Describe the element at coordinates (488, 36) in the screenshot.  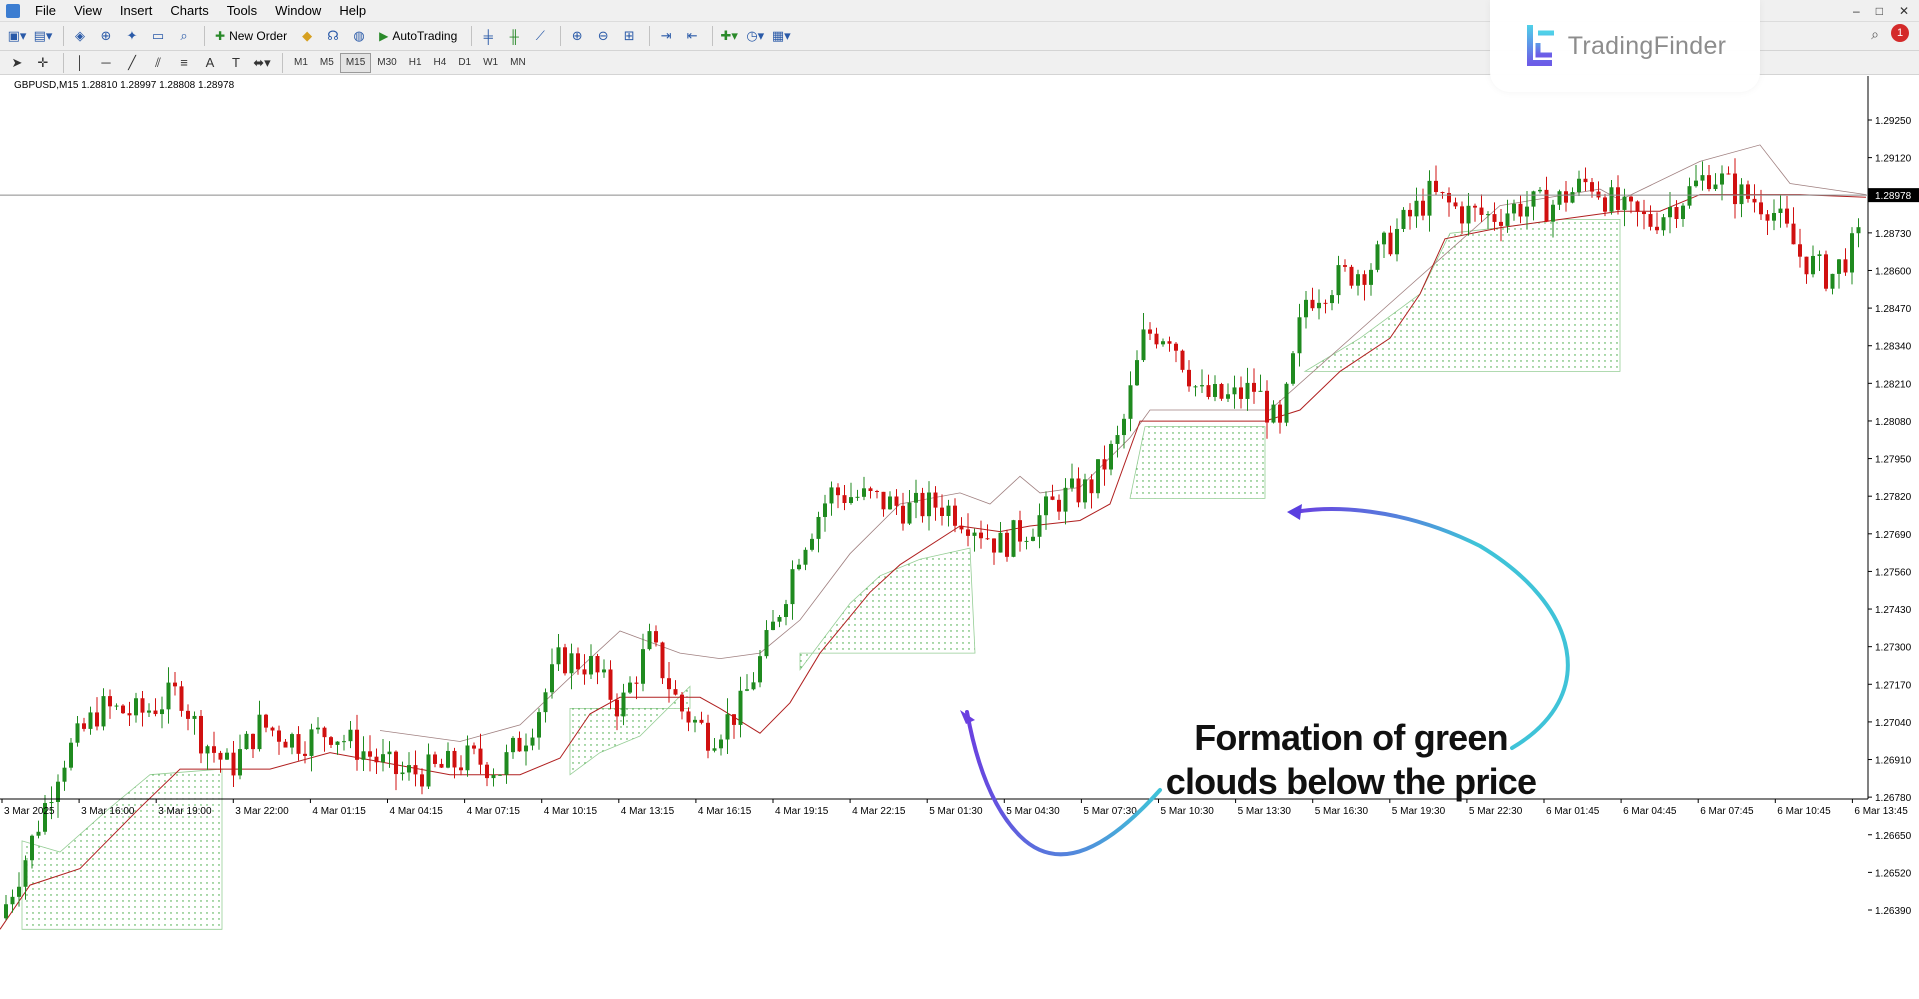
I see `bar-chart-icon: ╪` at that location.